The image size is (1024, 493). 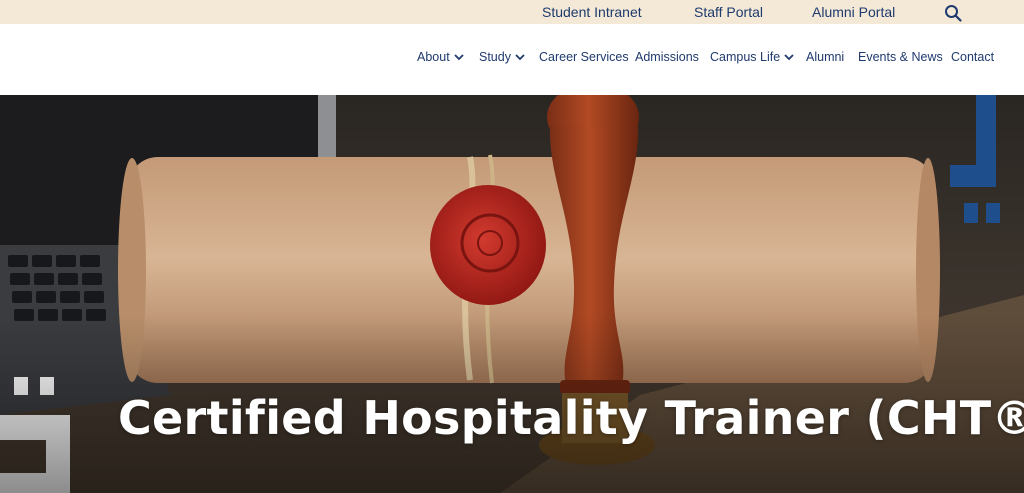 I want to click on staff-portal-link: Staff Portal, so click(x=728, y=12).